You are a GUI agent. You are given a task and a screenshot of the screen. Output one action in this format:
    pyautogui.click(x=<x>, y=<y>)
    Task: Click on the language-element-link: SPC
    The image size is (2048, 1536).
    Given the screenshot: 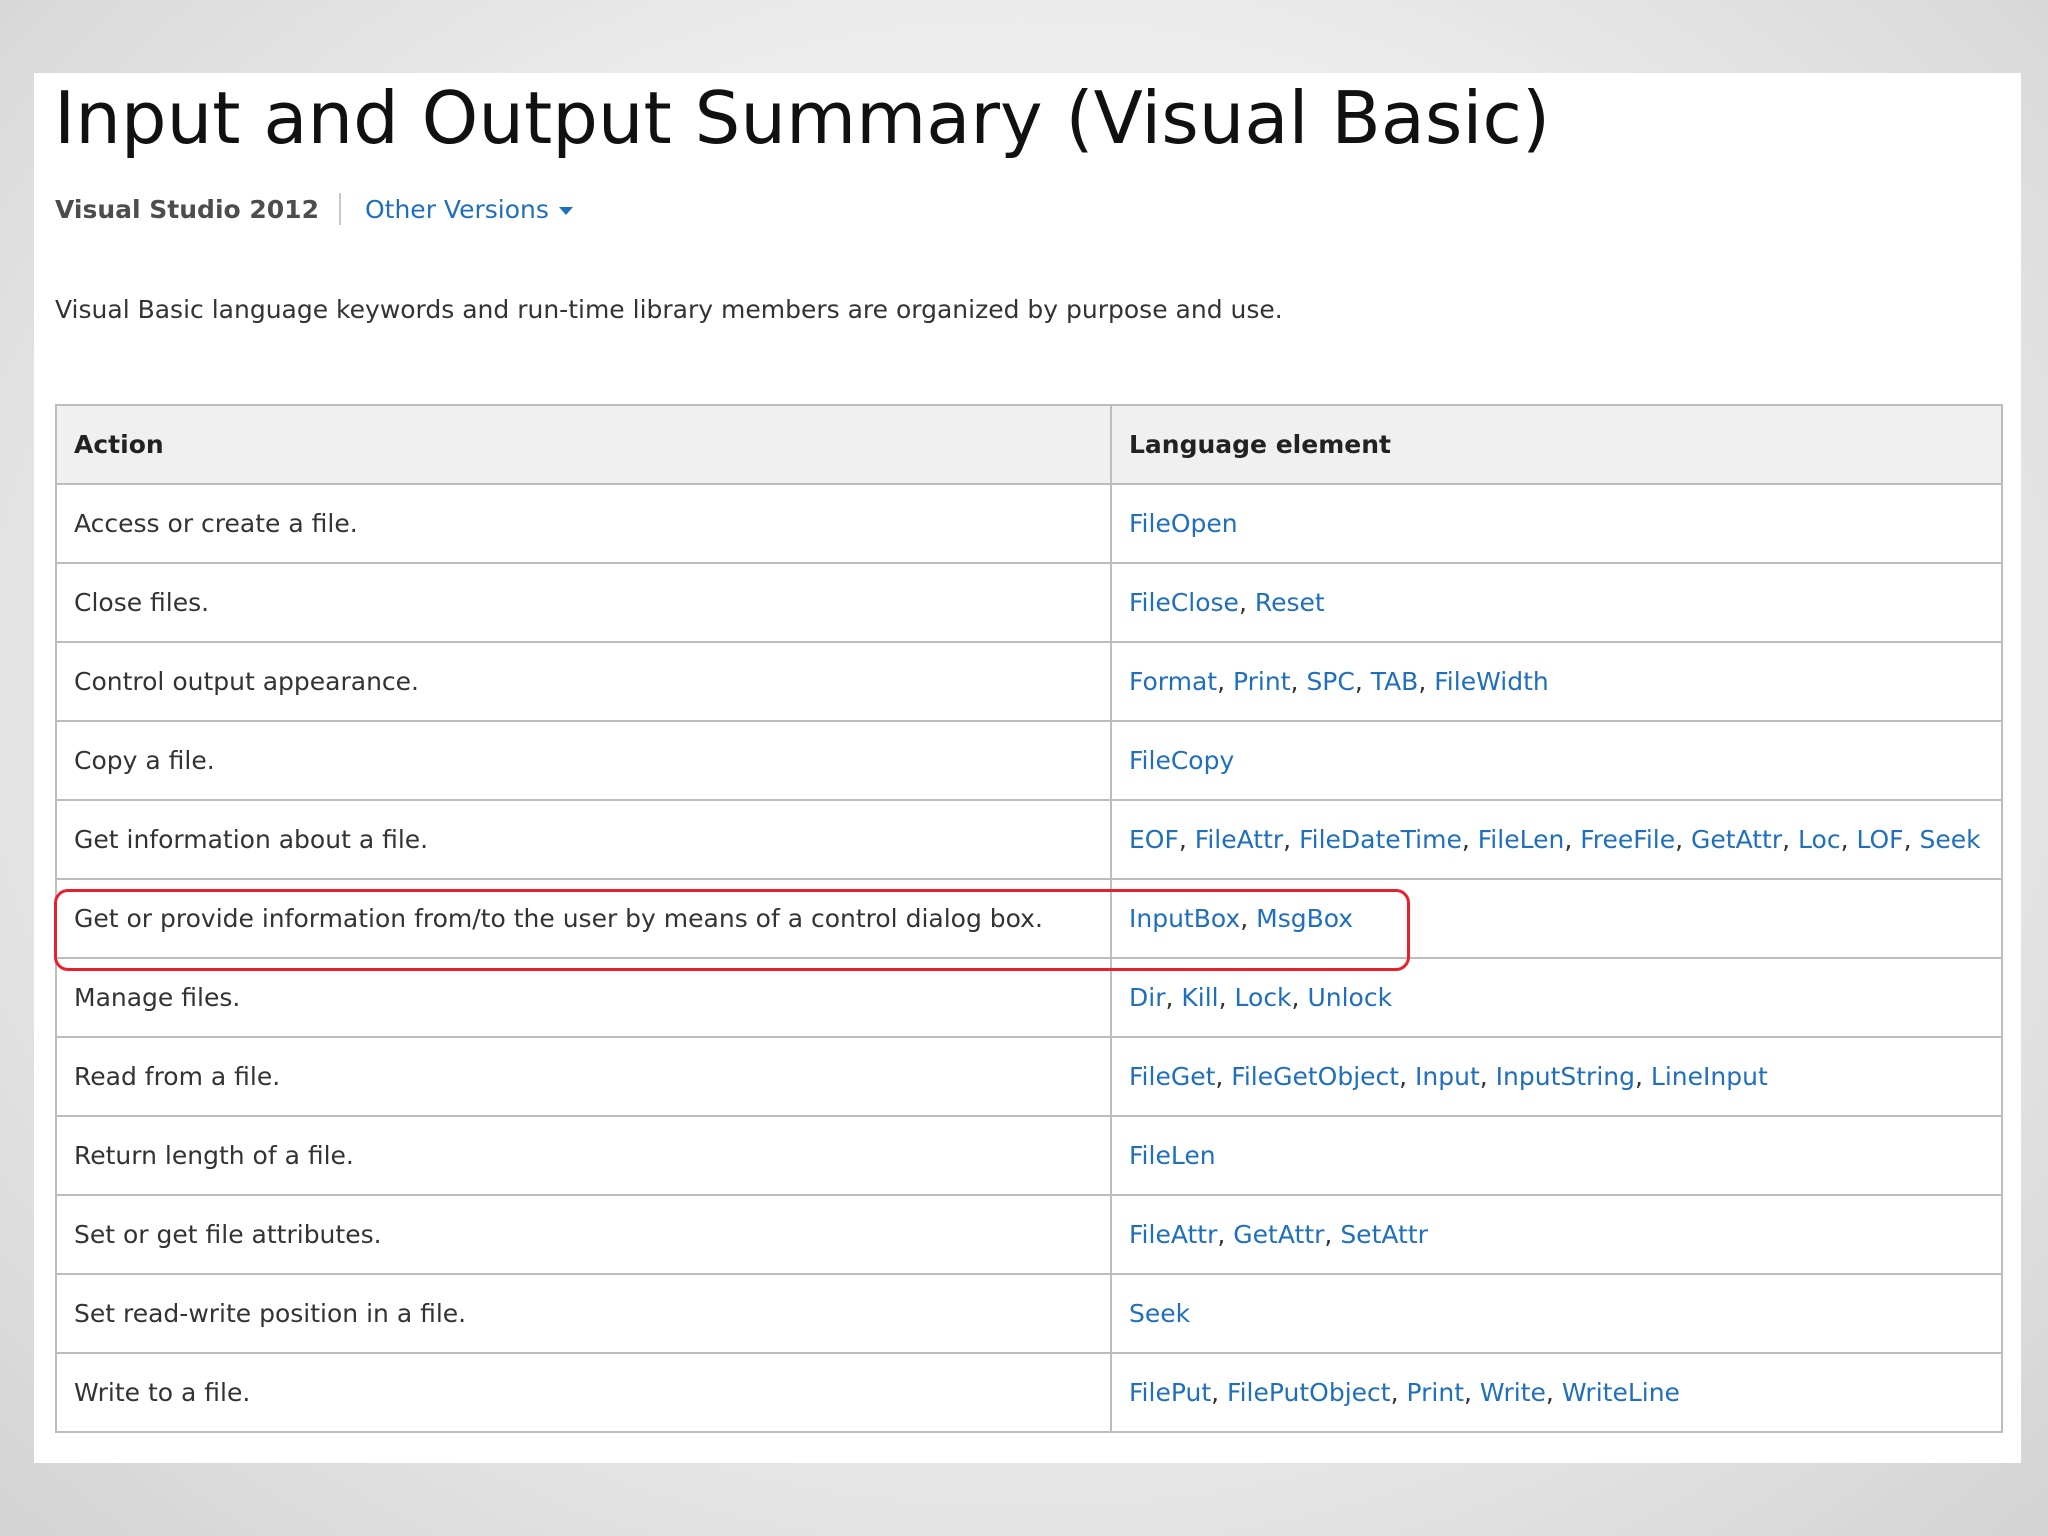 What is the action you would take?
    pyautogui.click(x=1330, y=681)
    